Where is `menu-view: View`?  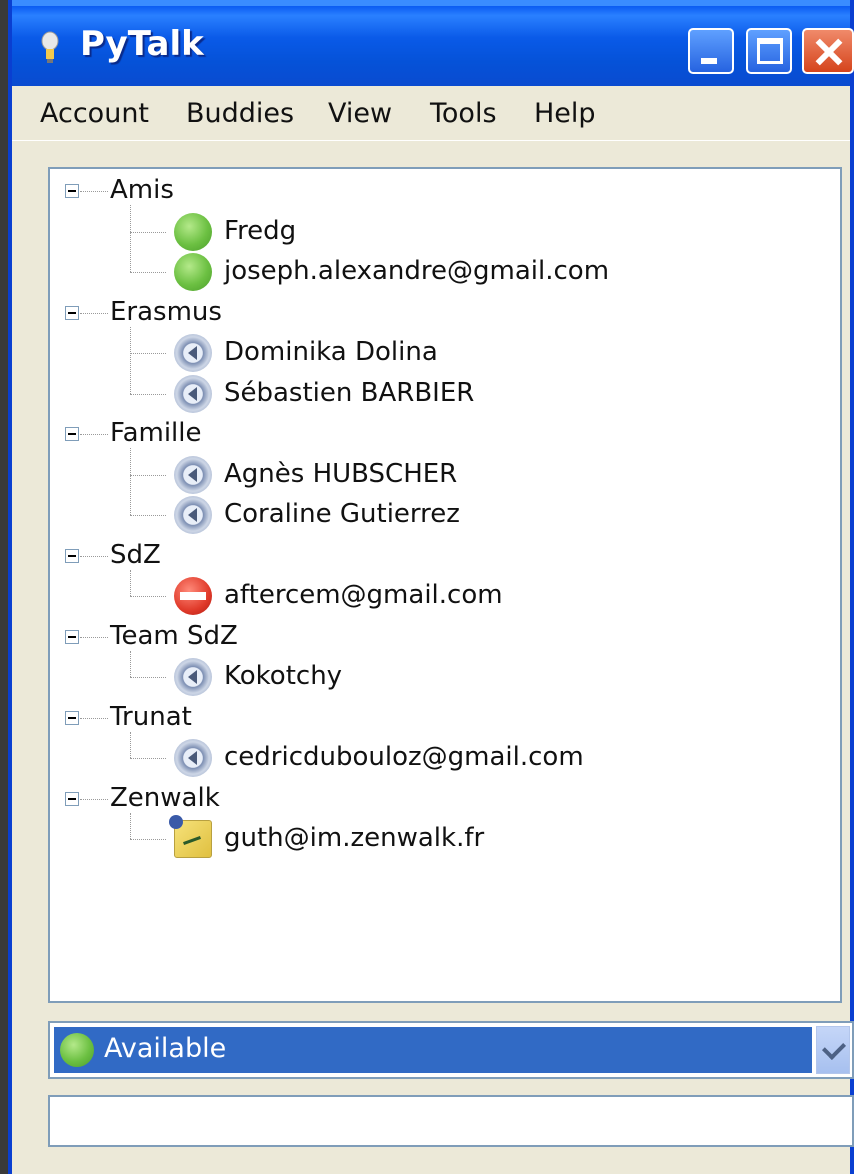 menu-view: View is located at coordinates (360, 113).